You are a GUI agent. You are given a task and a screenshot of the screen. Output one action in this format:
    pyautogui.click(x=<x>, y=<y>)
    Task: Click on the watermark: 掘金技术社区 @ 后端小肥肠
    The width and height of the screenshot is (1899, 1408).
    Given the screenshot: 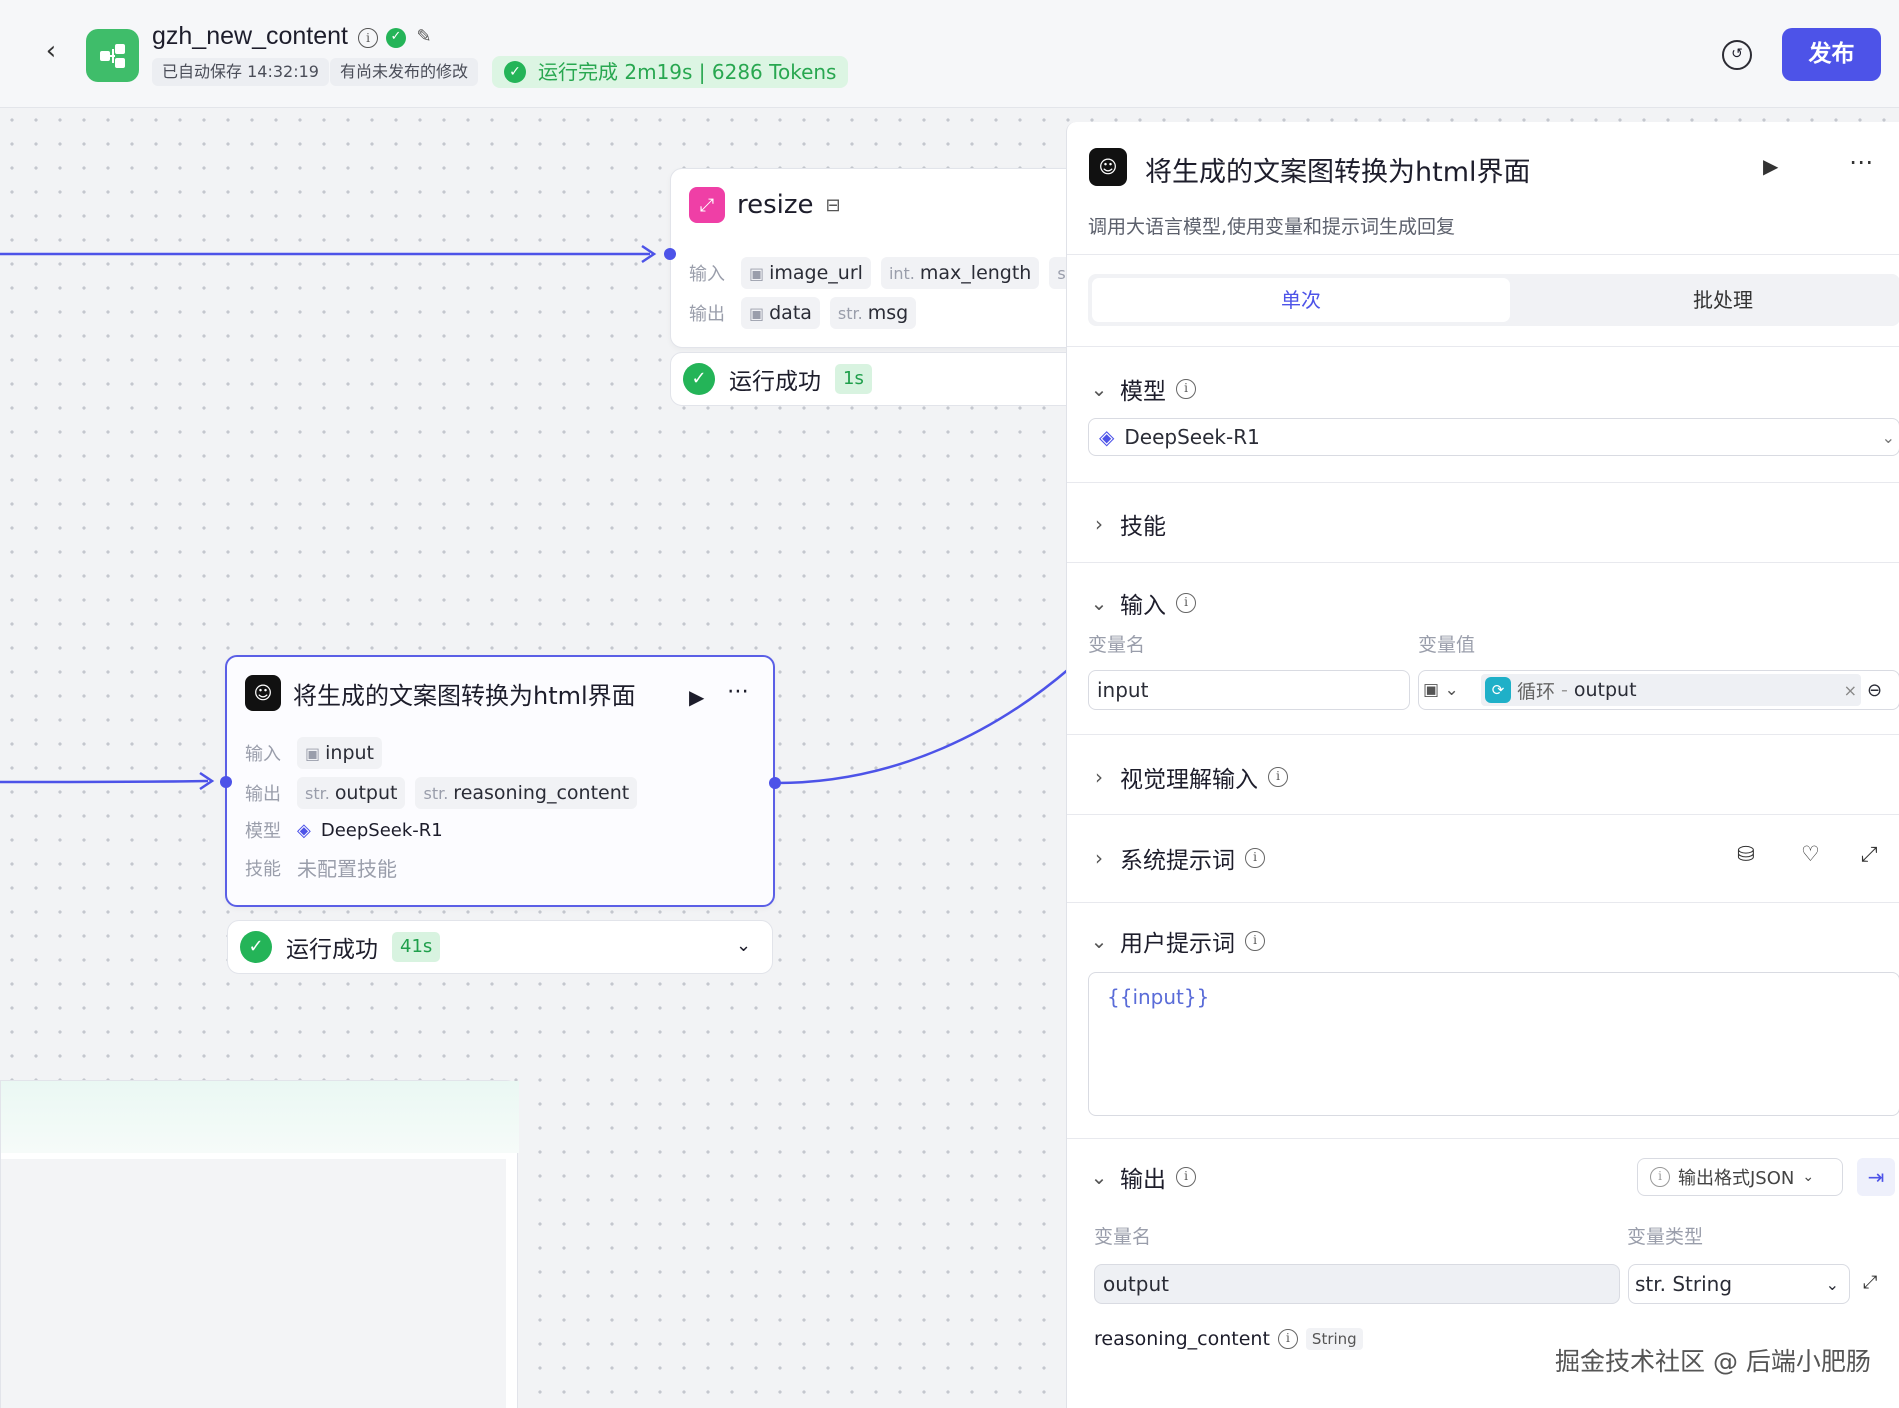 What is the action you would take?
    pyautogui.click(x=1713, y=1361)
    